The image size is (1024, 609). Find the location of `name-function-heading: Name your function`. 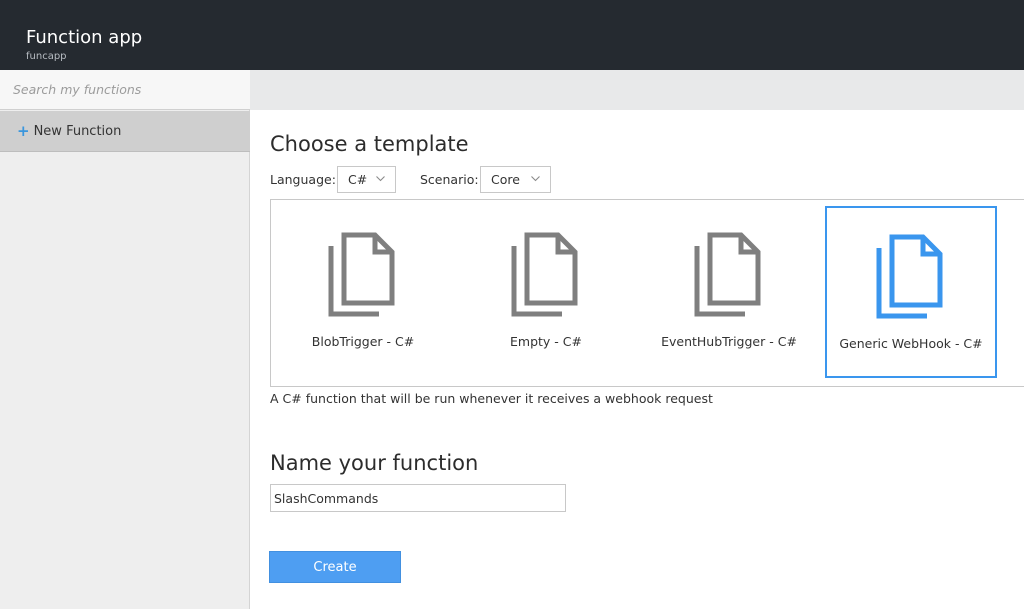

name-function-heading: Name your function is located at coordinates (374, 463).